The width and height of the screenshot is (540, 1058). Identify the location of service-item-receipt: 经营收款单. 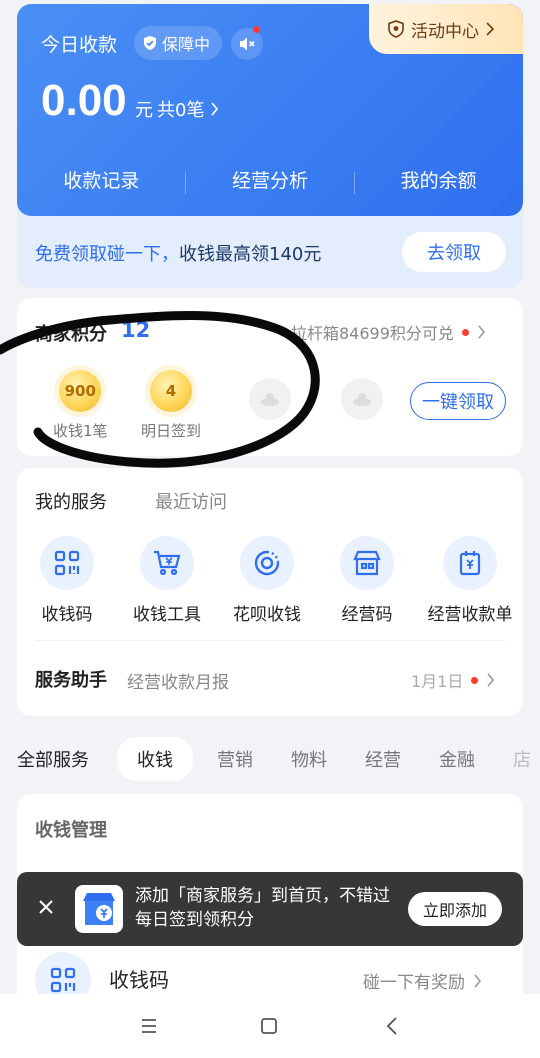
(470, 580).